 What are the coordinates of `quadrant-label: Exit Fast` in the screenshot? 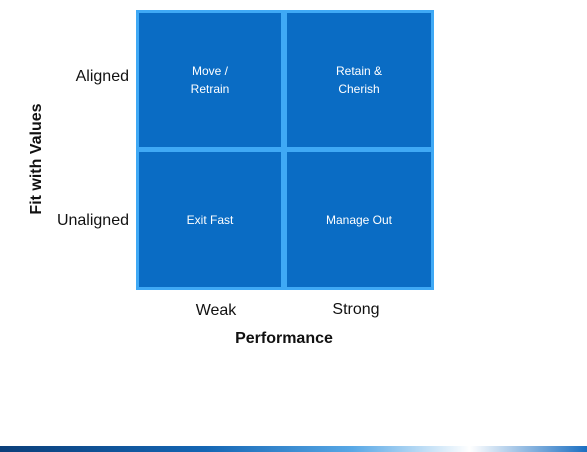 It's located at (210, 219).